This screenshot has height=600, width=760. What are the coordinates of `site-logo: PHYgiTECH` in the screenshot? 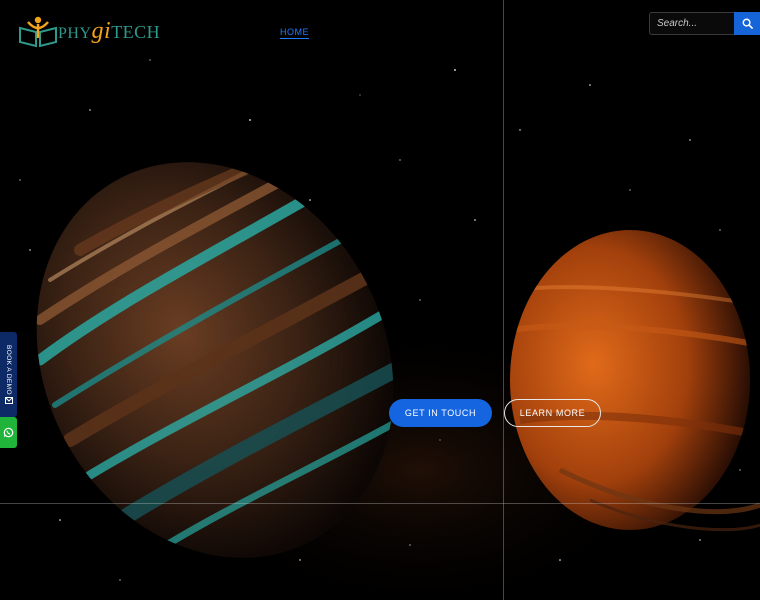 It's located at (89, 31).